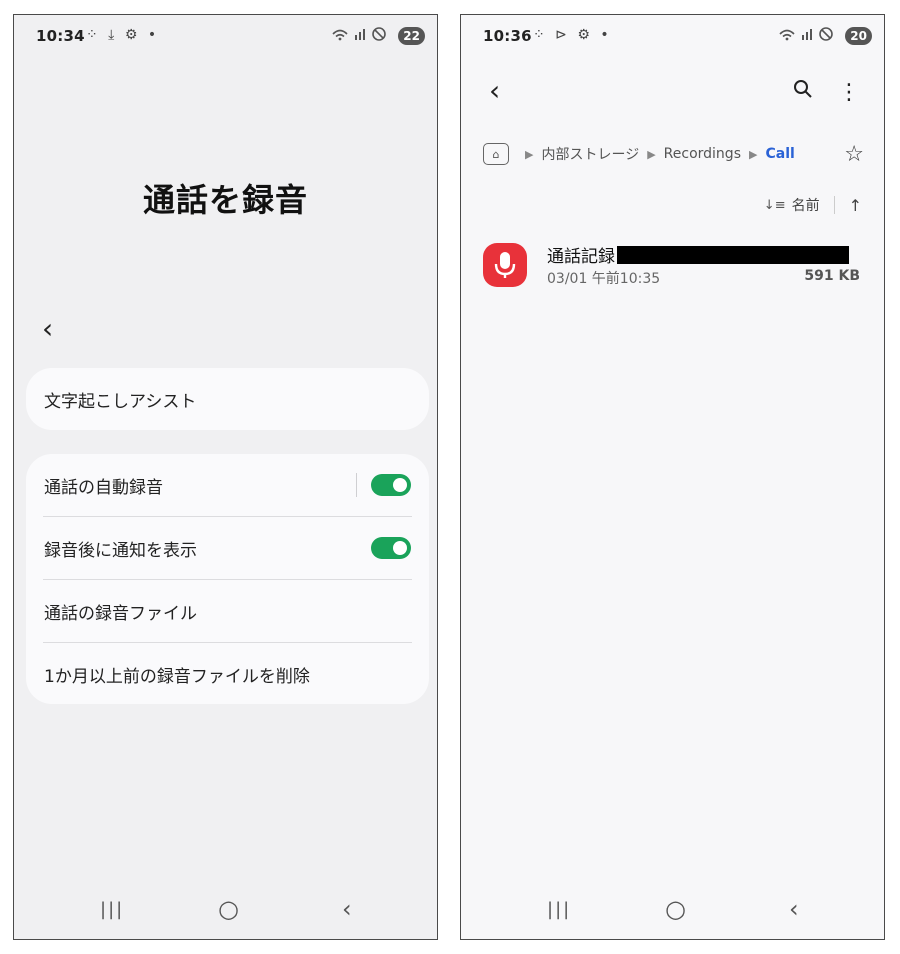  What do you see at coordinates (60, 36) in the screenshot?
I see `status-time: 10:34` at bounding box center [60, 36].